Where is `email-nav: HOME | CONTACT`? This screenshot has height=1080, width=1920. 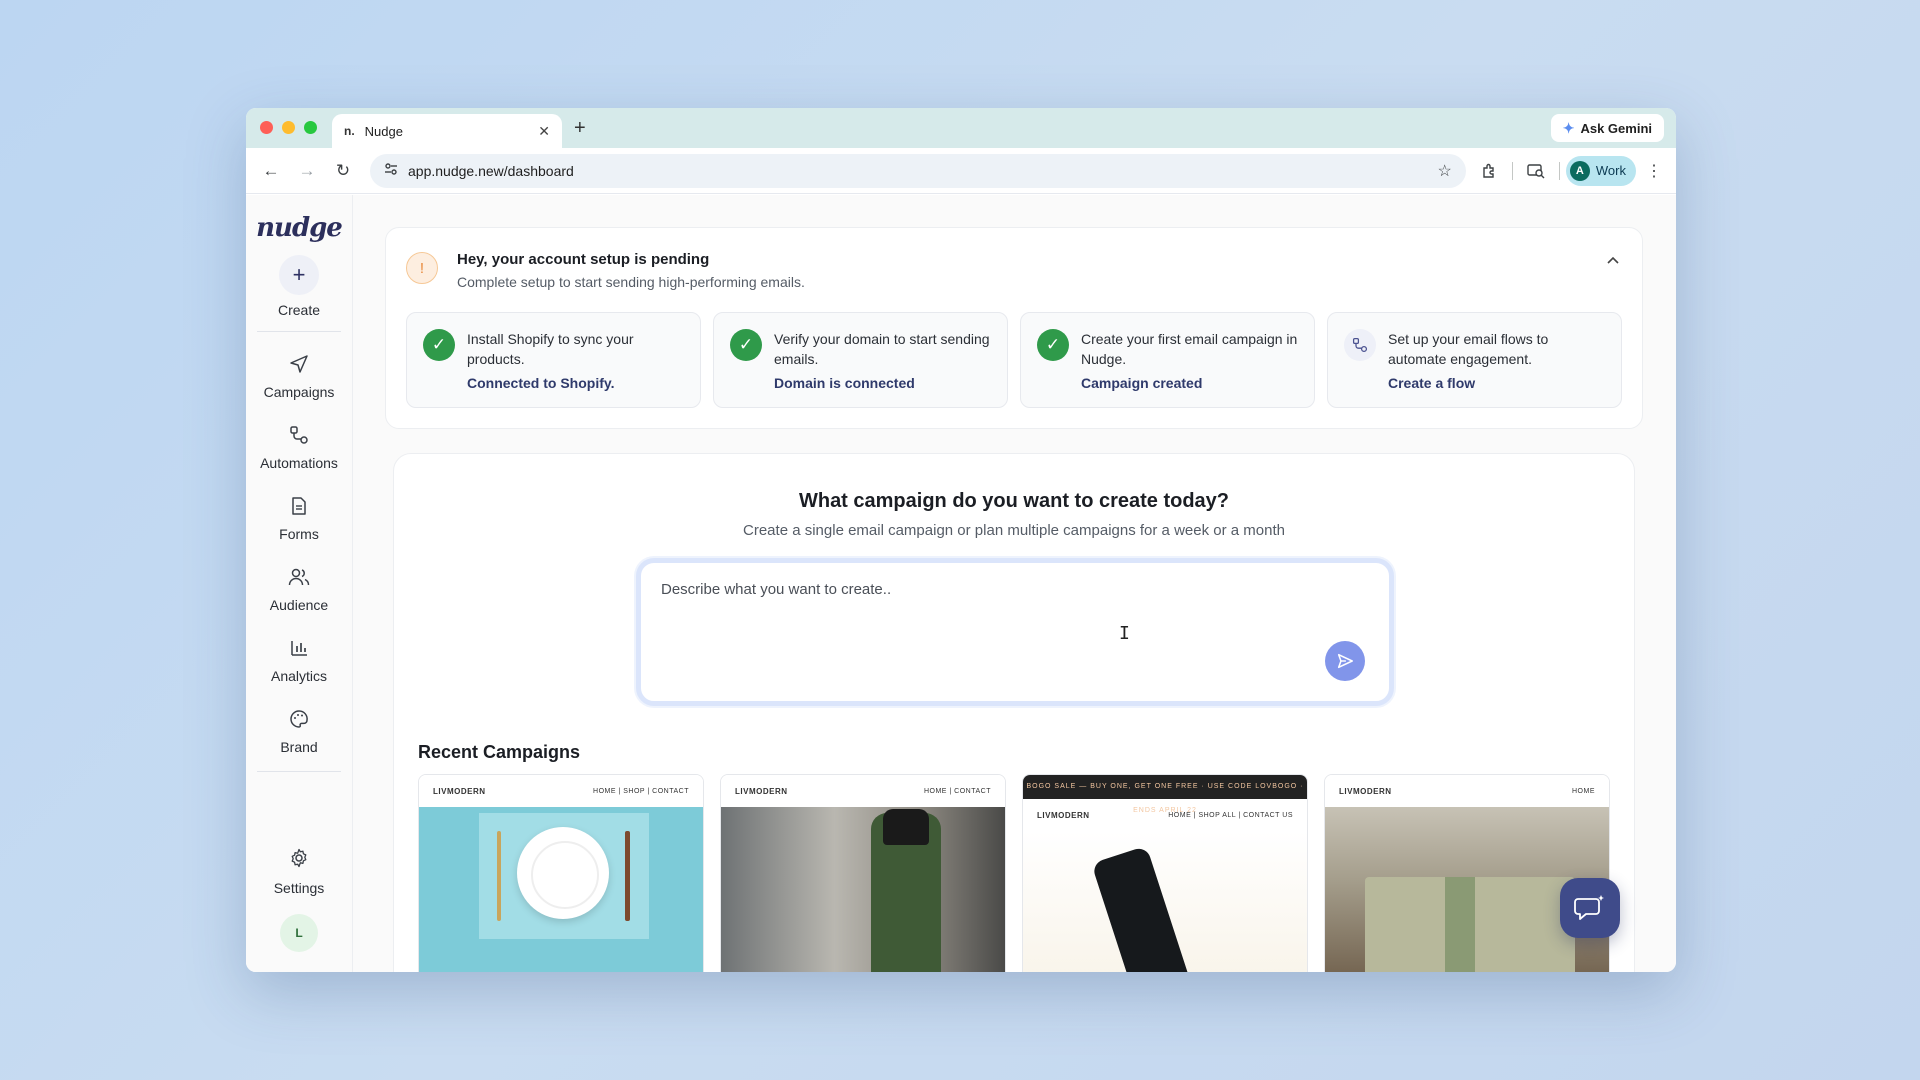
email-nav: HOME | CONTACT is located at coordinates (957, 791).